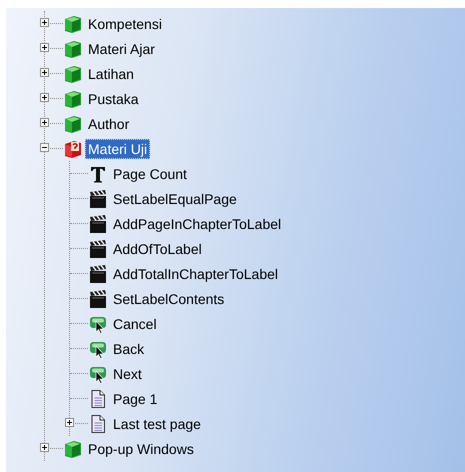 Image resolution: width=465 pixels, height=472 pixels. What do you see at coordinates (135, 324) in the screenshot?
I see `tree-item: Cancel` at bounding box center [135, 324].